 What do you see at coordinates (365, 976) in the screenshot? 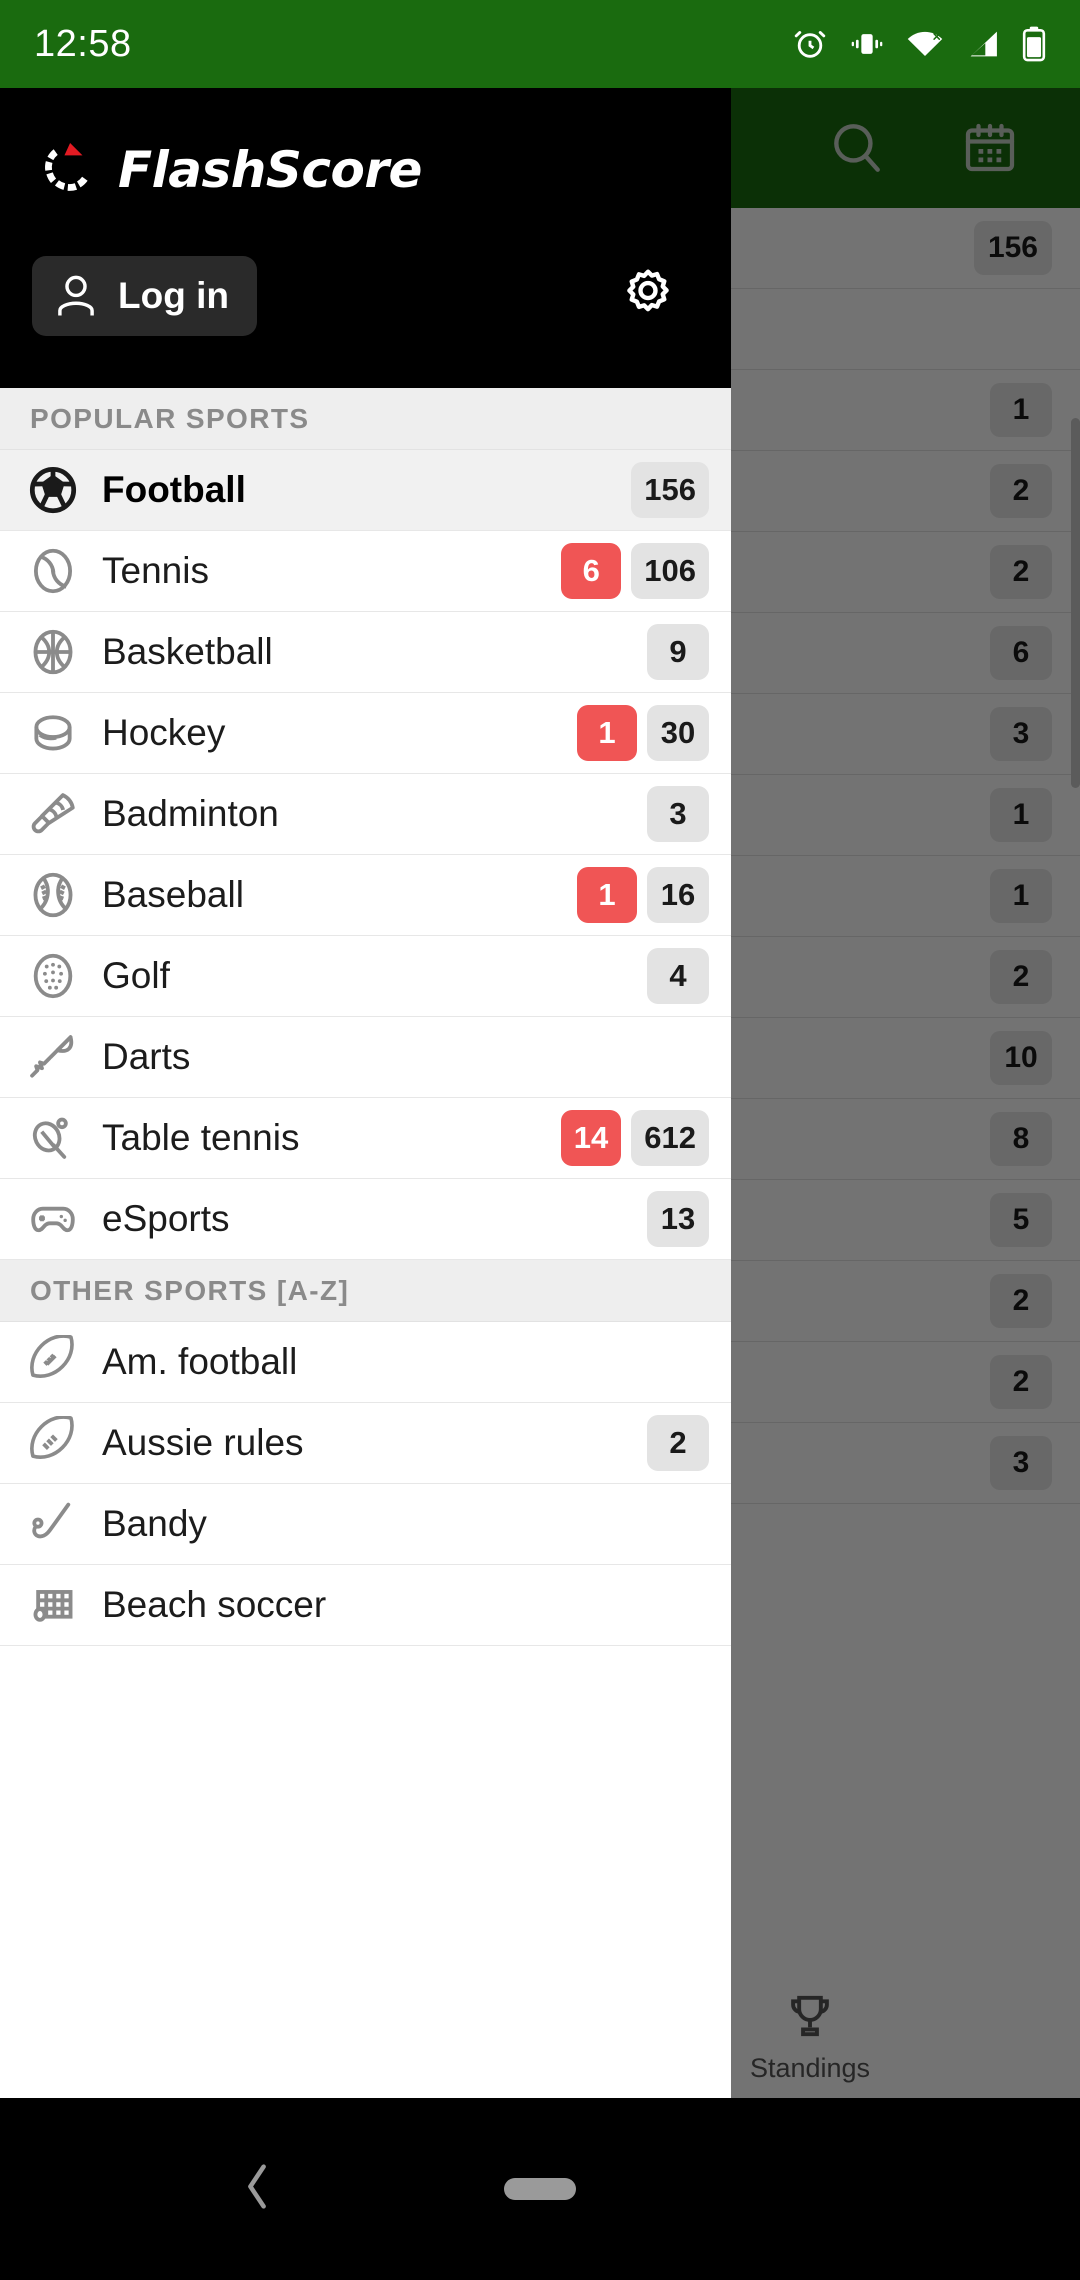
I see `sport-item-golf: Golf 4` at bounding box center [365, 976].